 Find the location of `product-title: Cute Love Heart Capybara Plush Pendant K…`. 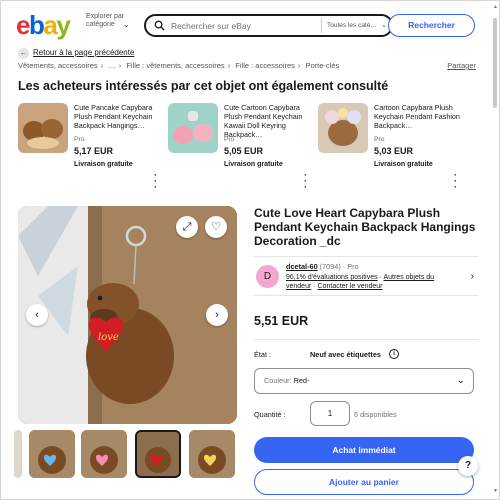

product-title: Cute Love Heart Capybara Plush Pendant K… is located at coordinates (365, 227).